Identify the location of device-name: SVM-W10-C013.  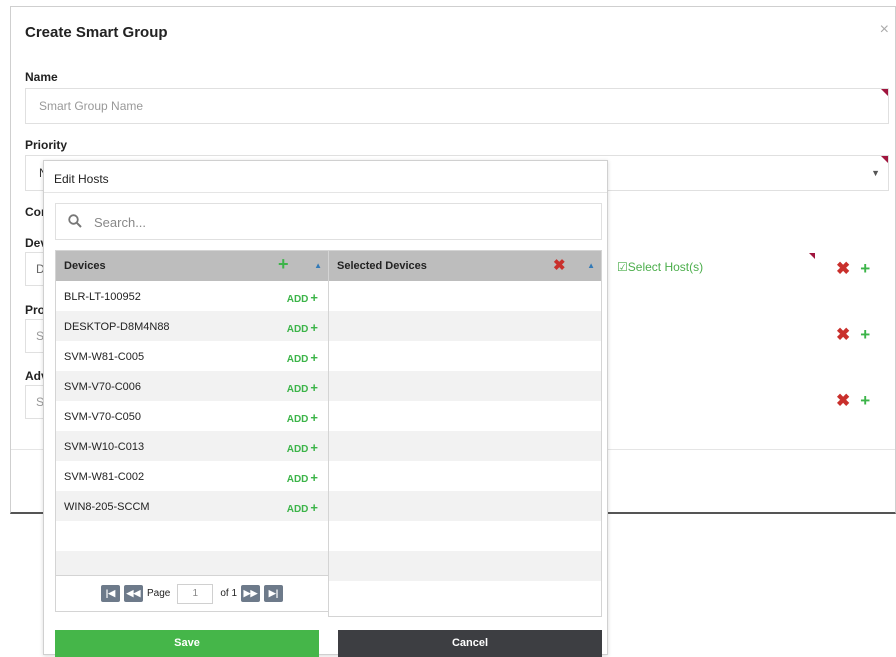
(104, 447).